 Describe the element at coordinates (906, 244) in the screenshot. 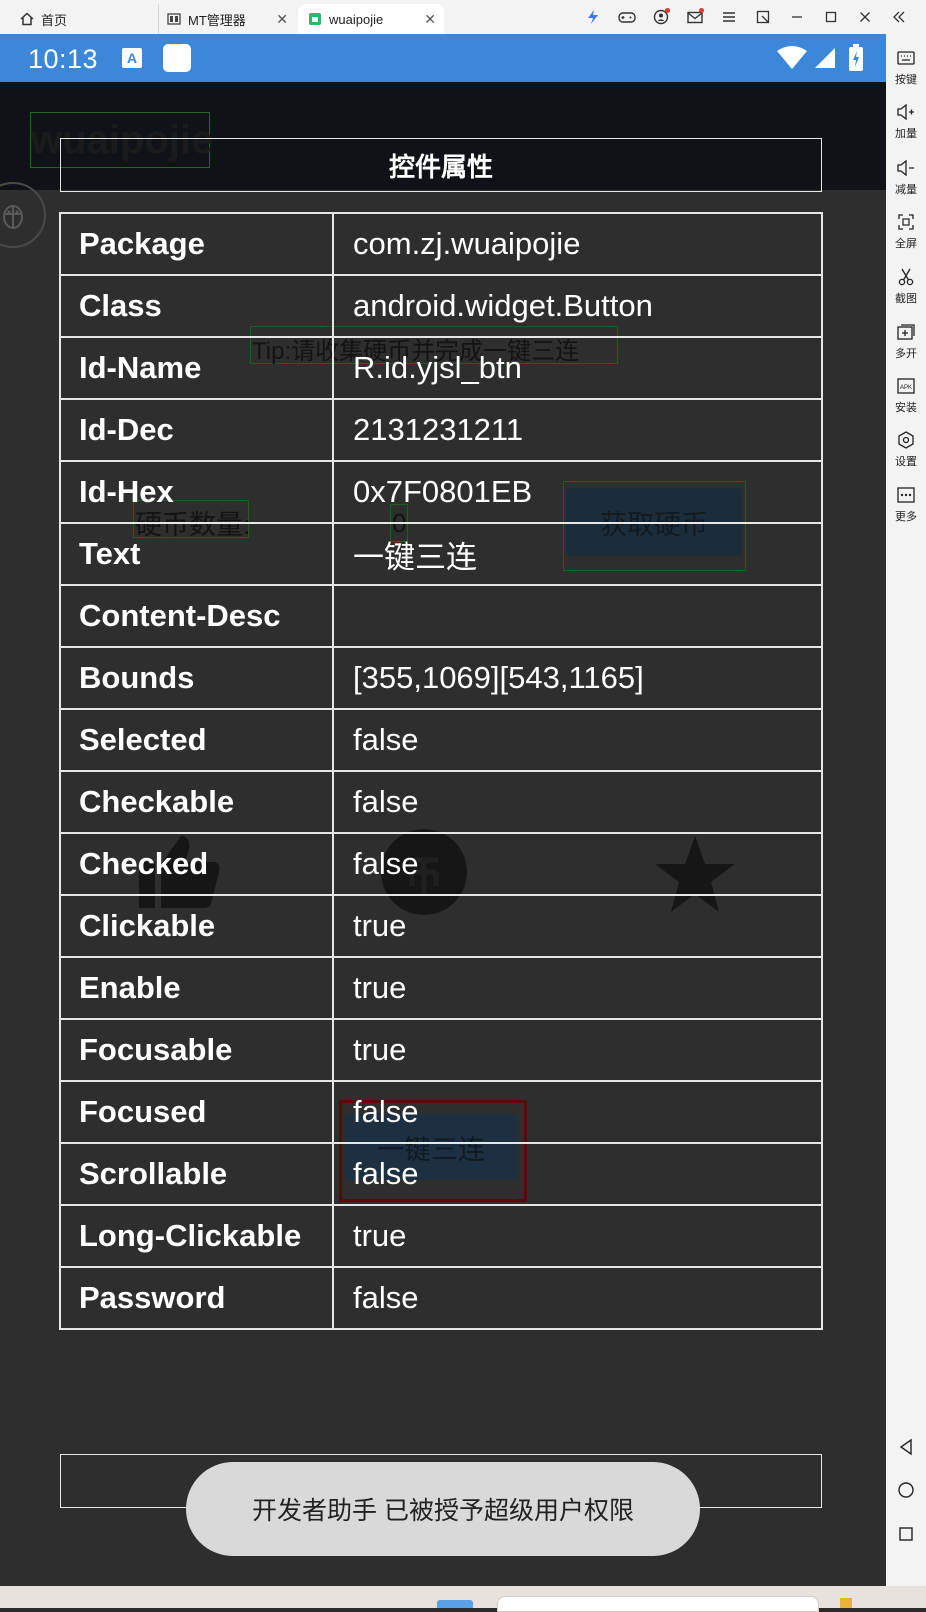

I see `sidebar-item-label: 全屏` at that location.